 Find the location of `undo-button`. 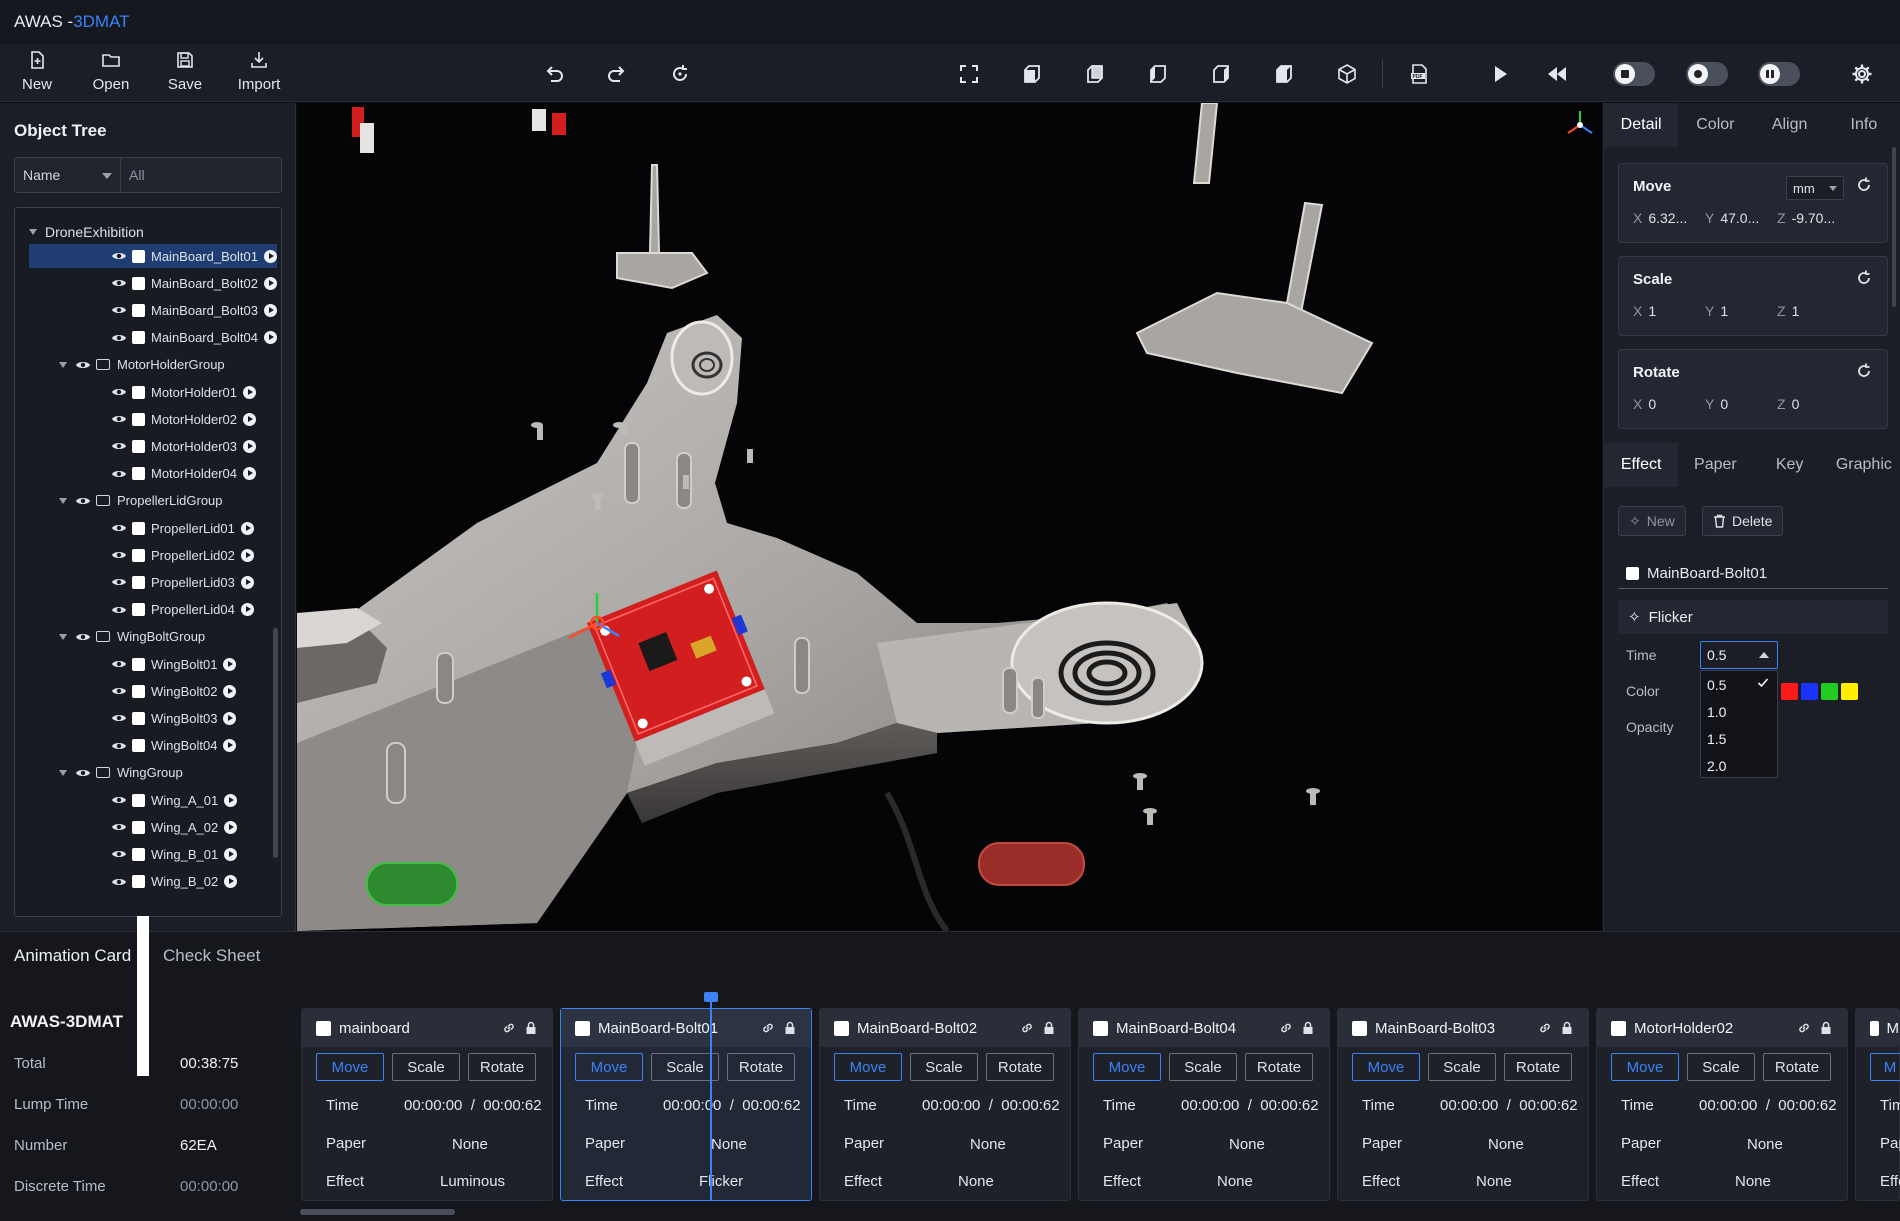

undo-button is located at coordinates (554, 74).